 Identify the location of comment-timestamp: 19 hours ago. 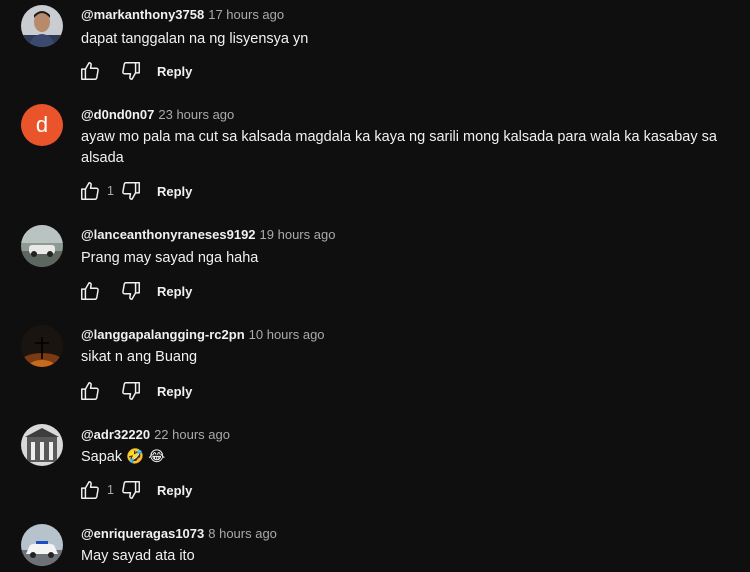
(298, 234).